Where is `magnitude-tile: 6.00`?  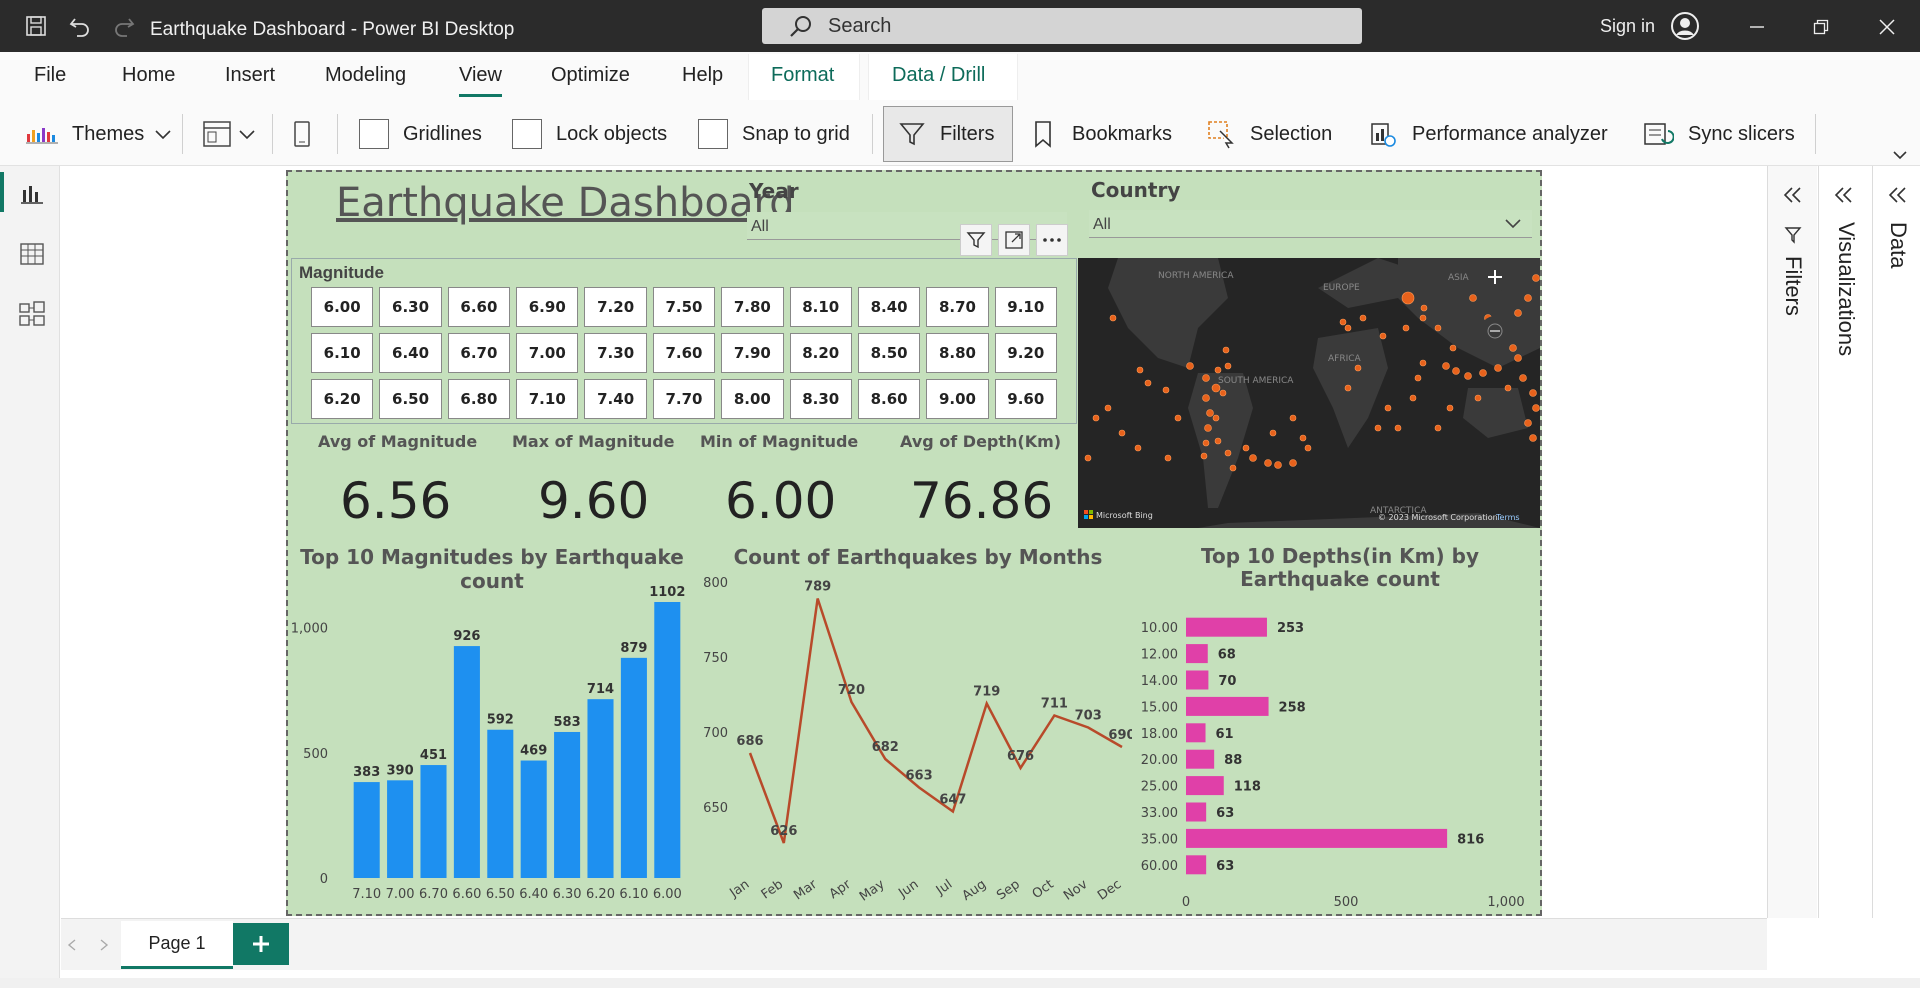
magnitude-tile: 6.00 is located at coordinates (342, 307).